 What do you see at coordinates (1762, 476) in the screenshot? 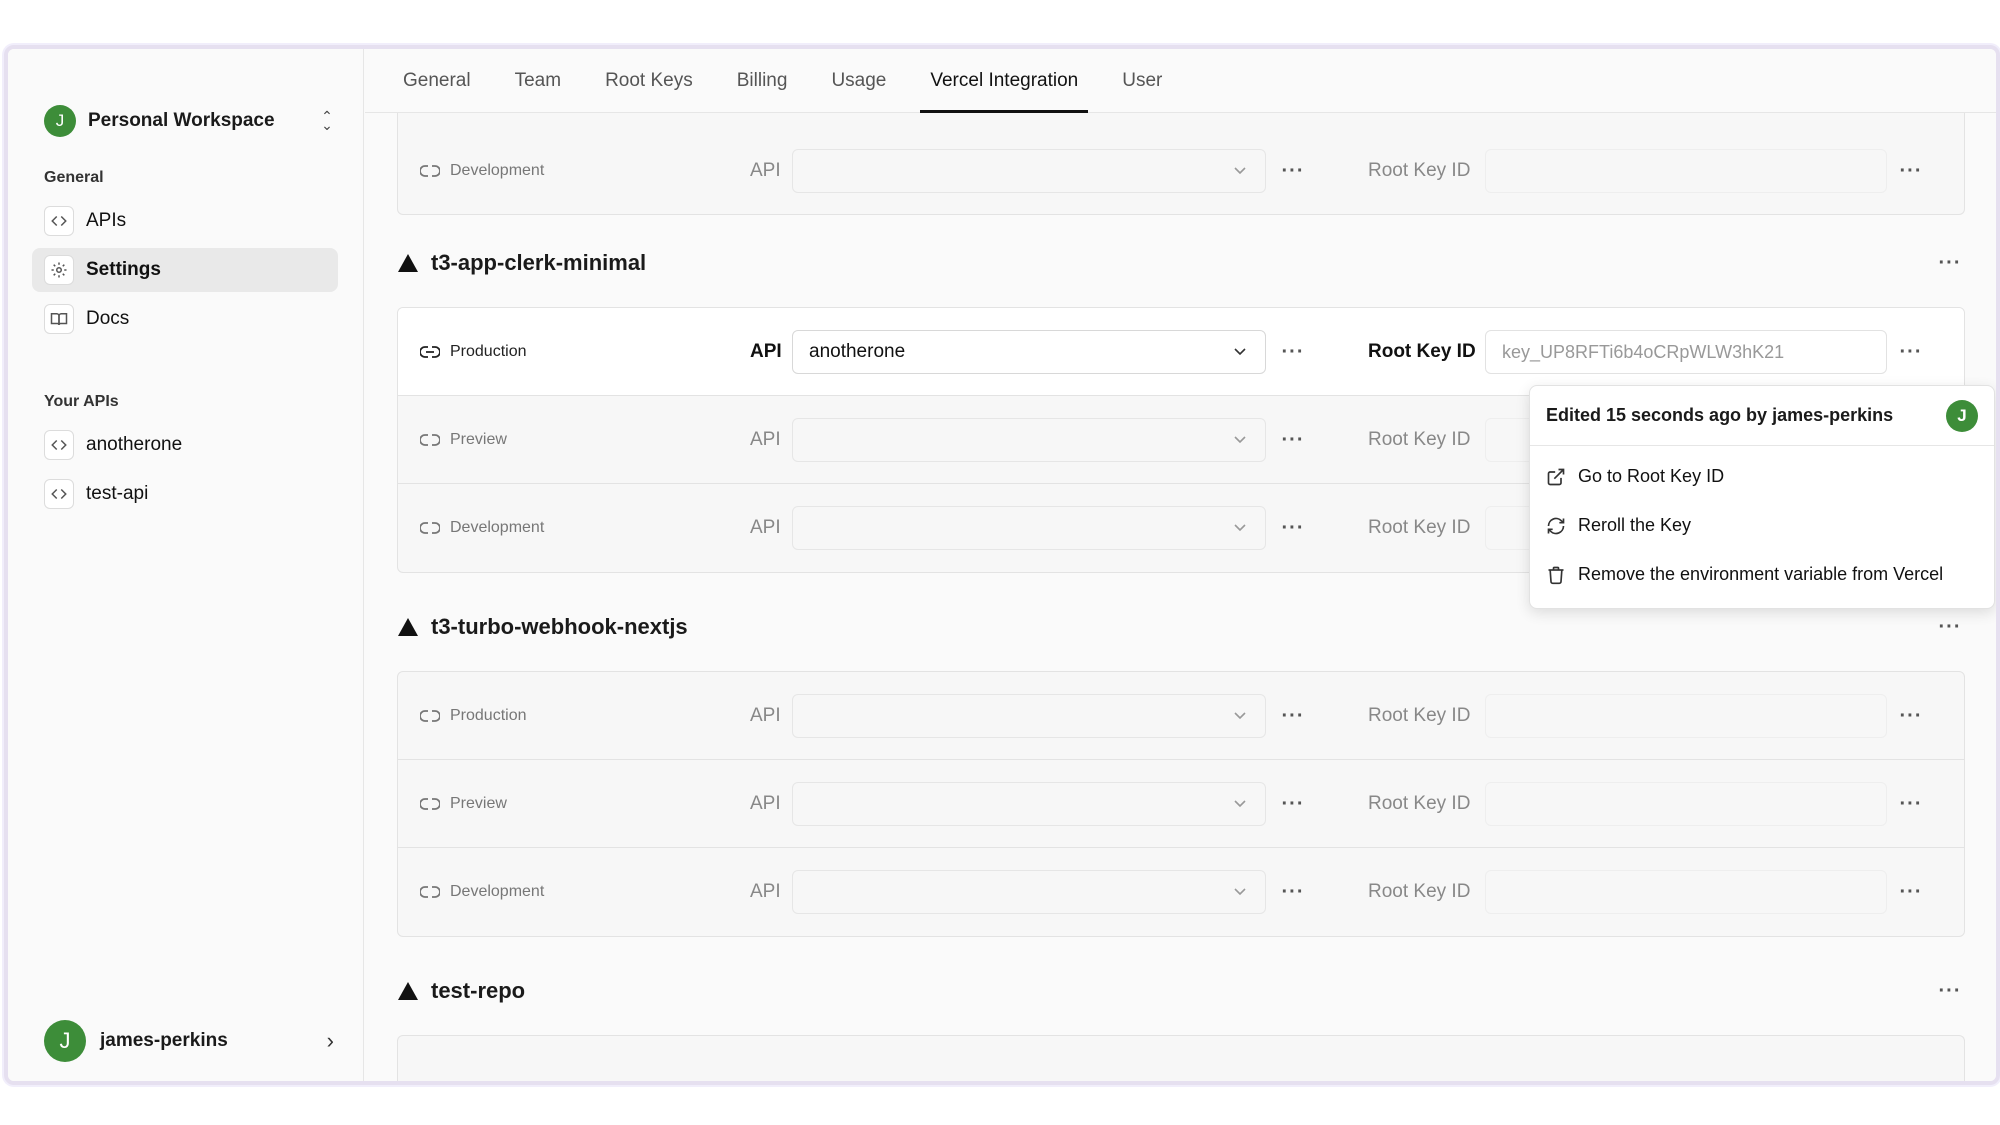
I see `menu-item-go-to-root-key: Go to Root Key ID` at bounding box center [1762, 476].